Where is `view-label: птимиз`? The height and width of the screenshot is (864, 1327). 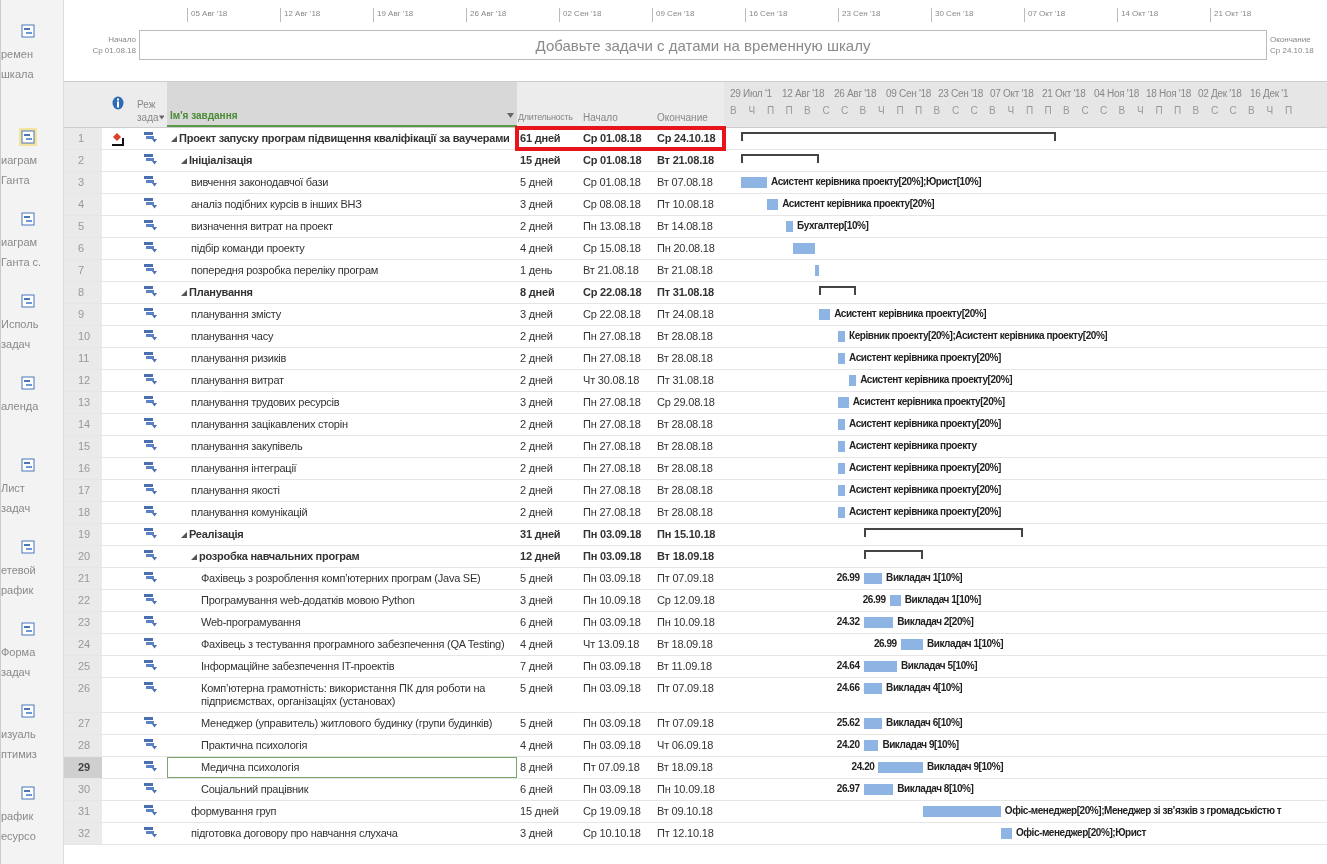 view-label: птимиз is located at coordinates (19, 754).